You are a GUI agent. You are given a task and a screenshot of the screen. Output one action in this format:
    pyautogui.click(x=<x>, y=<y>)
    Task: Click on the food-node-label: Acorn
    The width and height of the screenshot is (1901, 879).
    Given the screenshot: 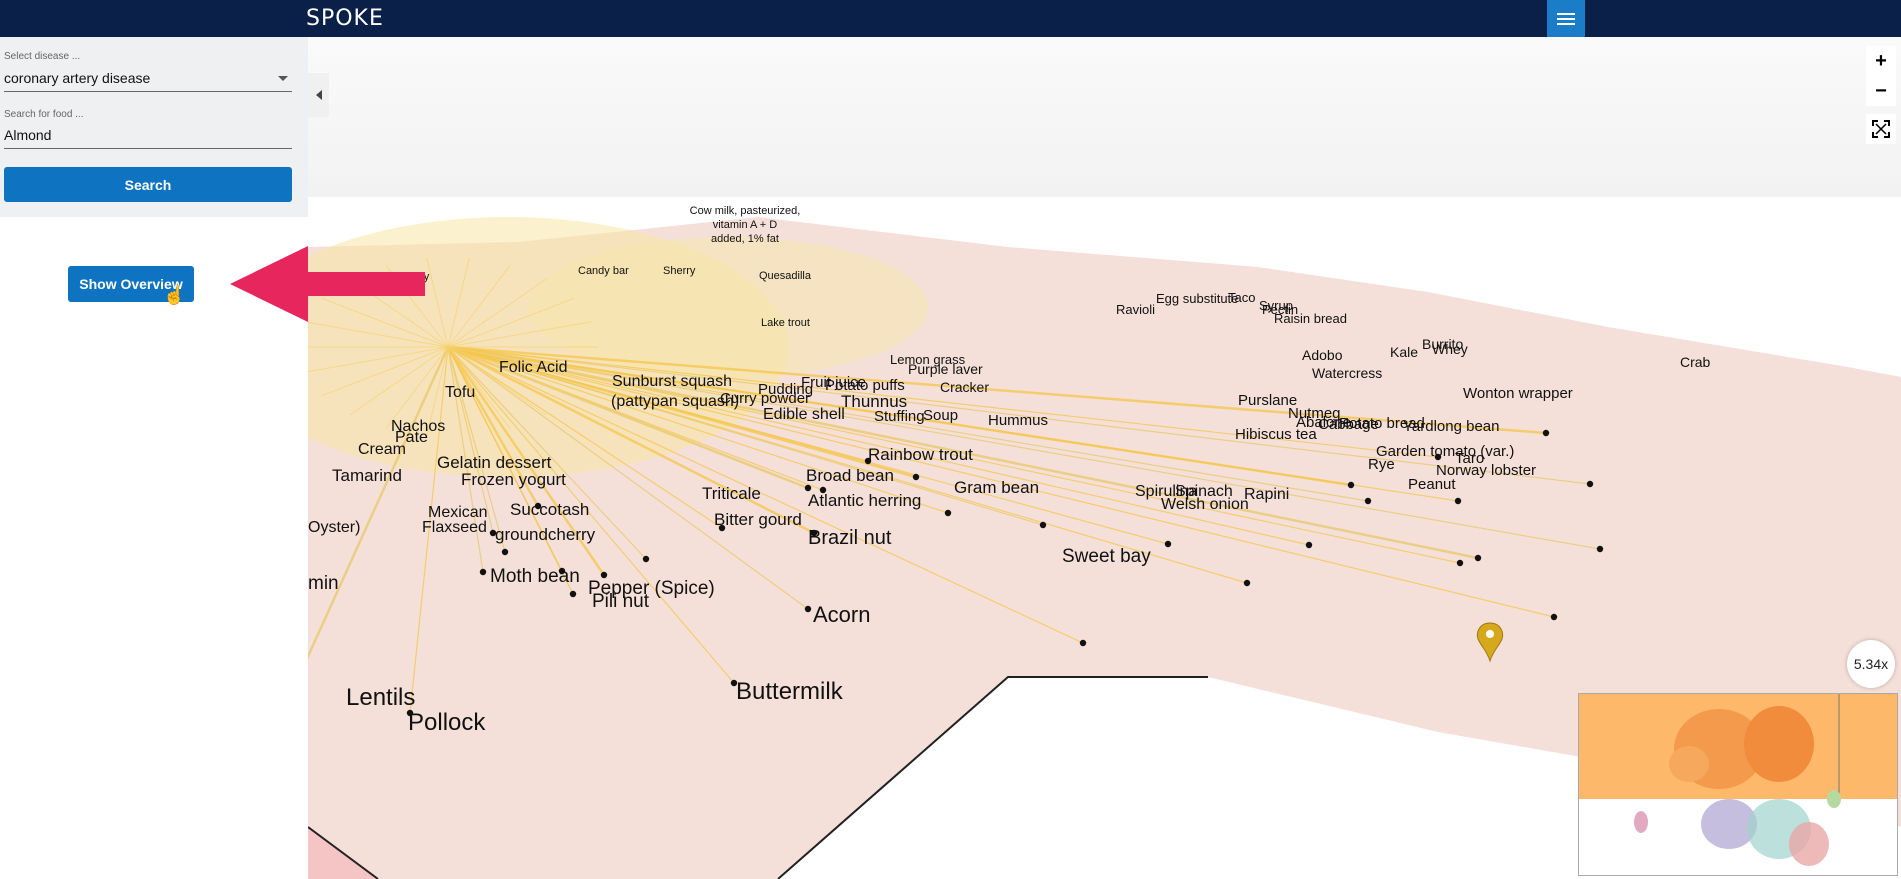 What is the action you would take?
    pyautogui.click(x=841, y=614)
    